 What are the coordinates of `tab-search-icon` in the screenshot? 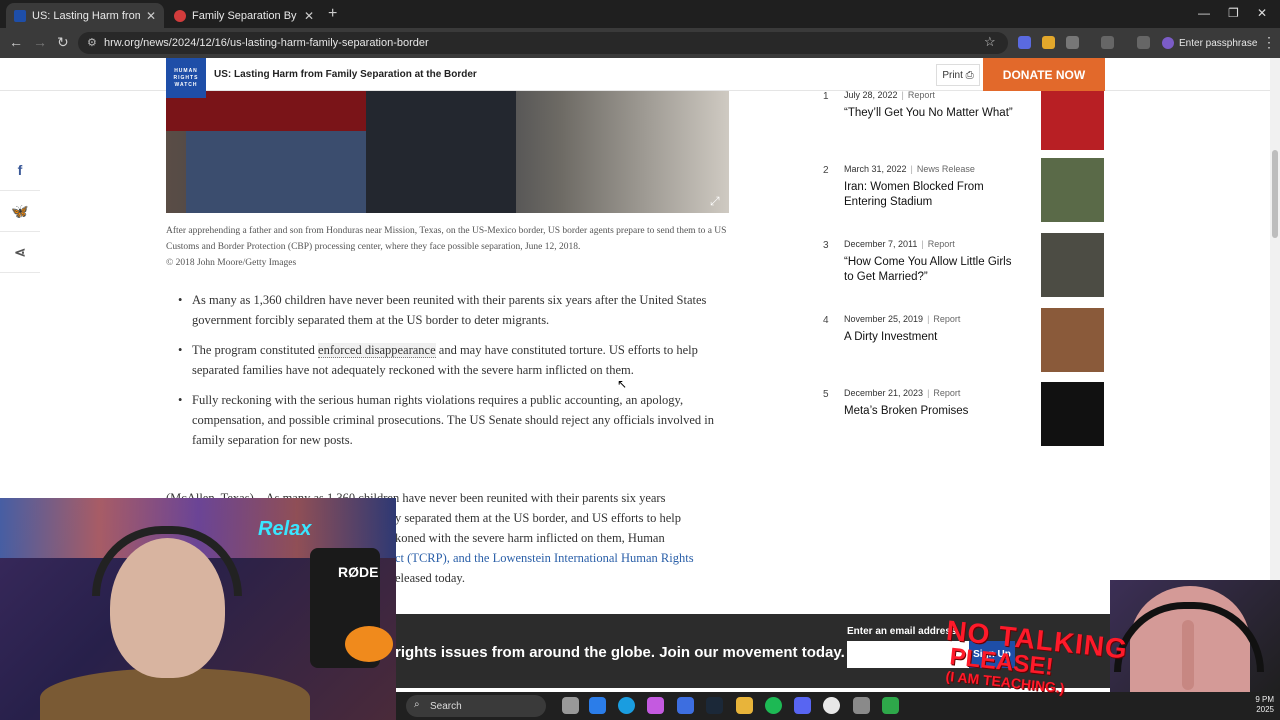 It's located at (1107, 42).